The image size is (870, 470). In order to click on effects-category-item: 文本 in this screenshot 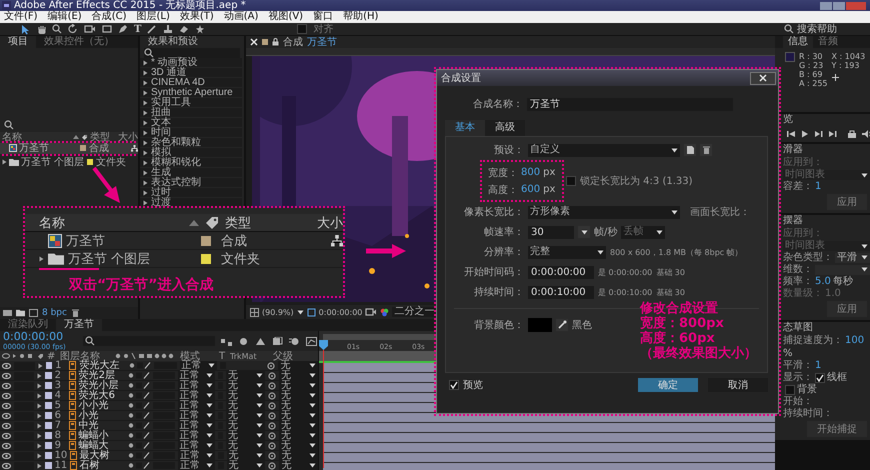, I will do `click(191, 123)`.